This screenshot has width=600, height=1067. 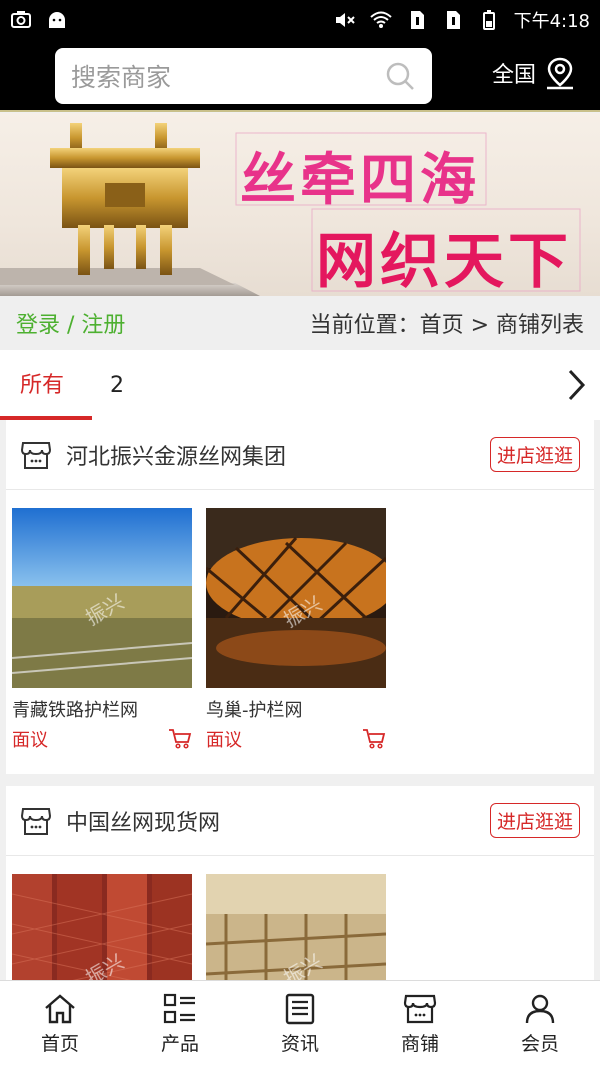 I want to click on nav-shops-label: 商铺, so click(x=420, y=1042).